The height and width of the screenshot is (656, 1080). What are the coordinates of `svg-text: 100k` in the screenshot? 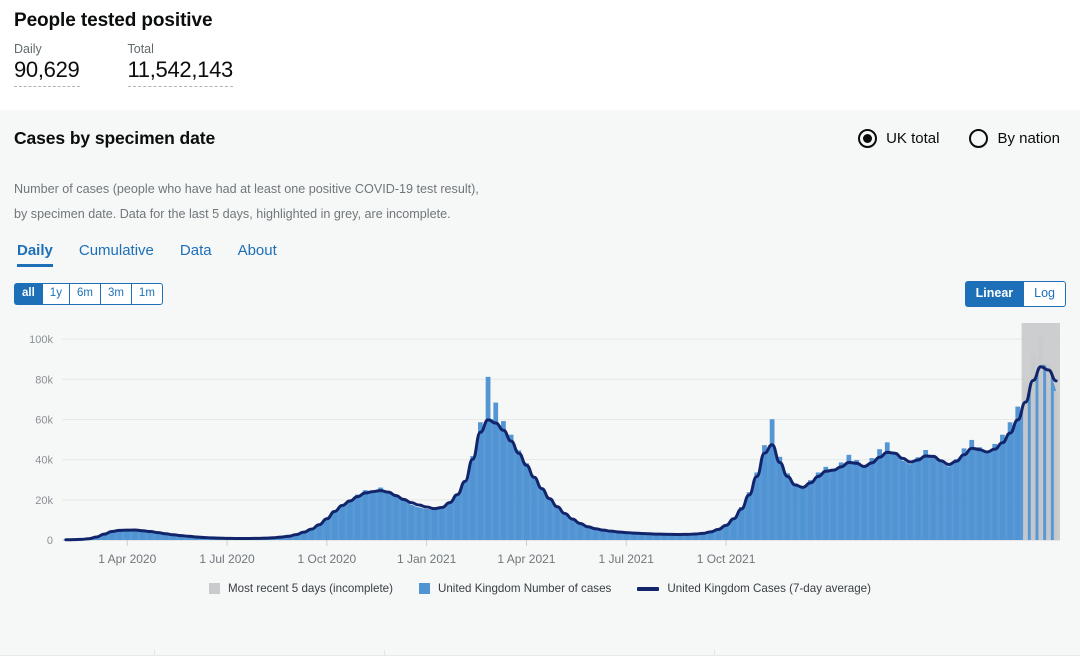 It's located at (41, 340).